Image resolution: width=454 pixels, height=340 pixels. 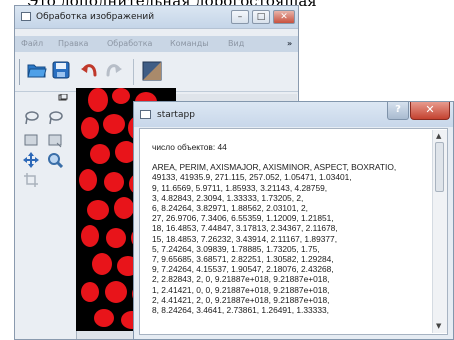 I want to click on app-window-icon, so click(x=26, y=16).